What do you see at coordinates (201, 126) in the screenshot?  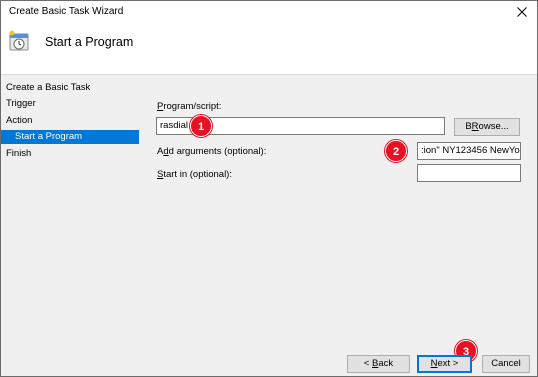 I see `callout-badge-1: 1` at bounding box center [201, 126].